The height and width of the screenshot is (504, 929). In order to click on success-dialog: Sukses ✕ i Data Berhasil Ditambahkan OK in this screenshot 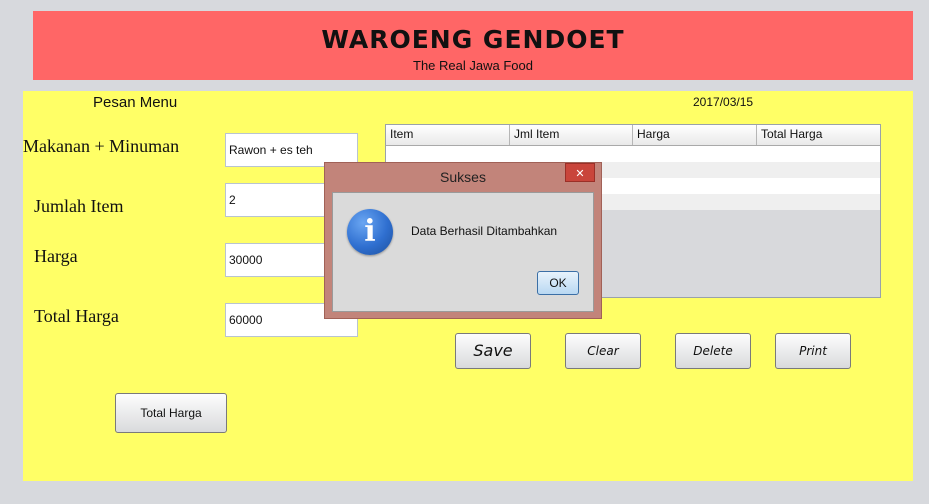, I will do `click(463, 240)`.